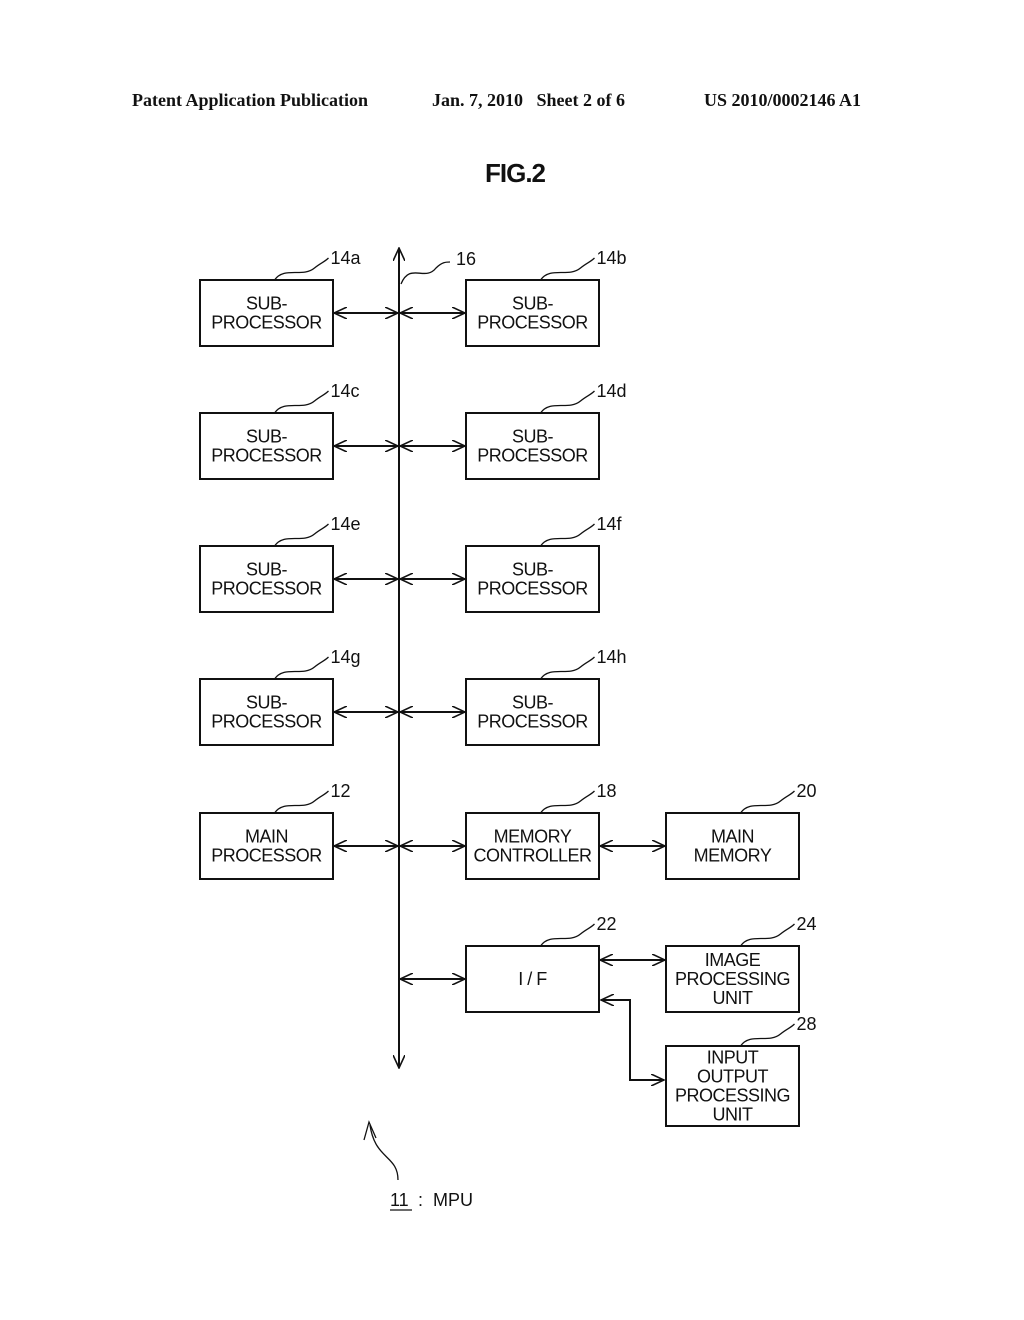 This screenshot has width=1024, height=1320. I want to click on block-18-leader, so click(567, 802).